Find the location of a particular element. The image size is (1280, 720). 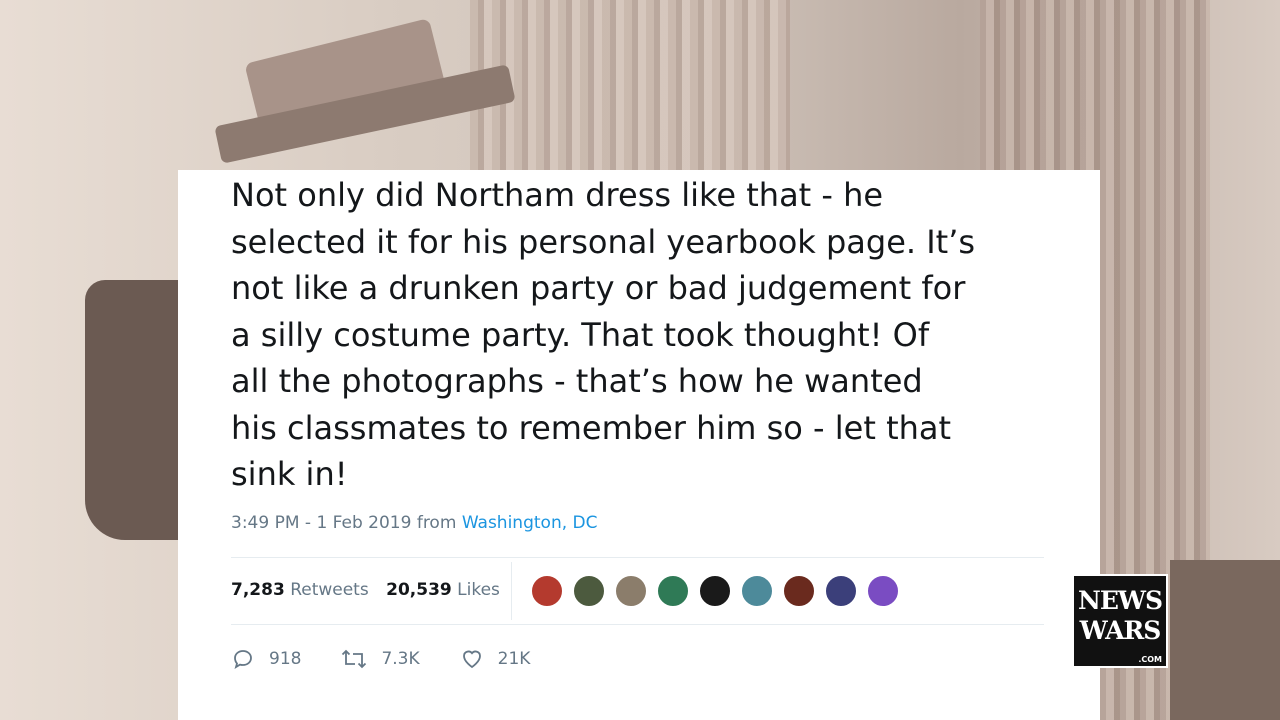

likes-count: 20,539 is located at coordinates (419, 590).